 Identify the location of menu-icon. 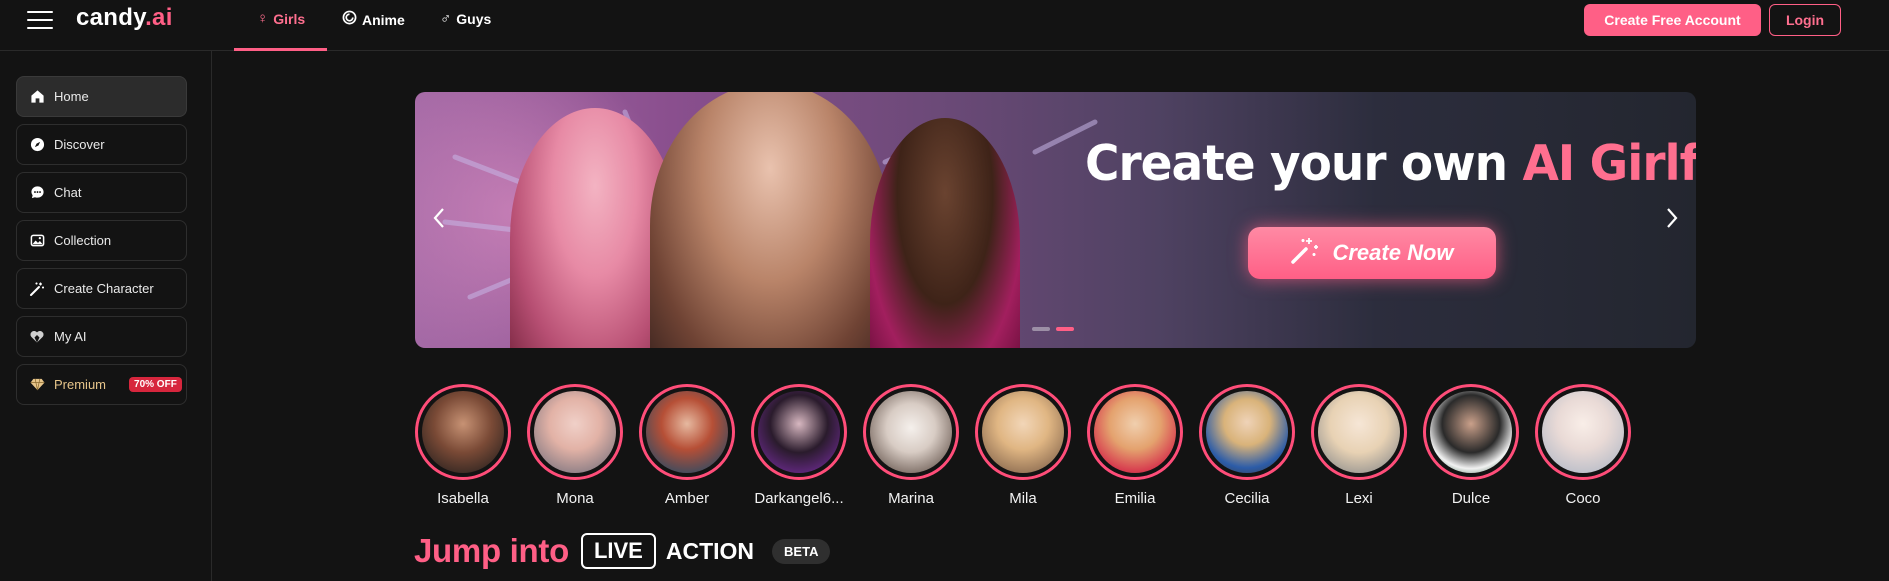
(40, 20).